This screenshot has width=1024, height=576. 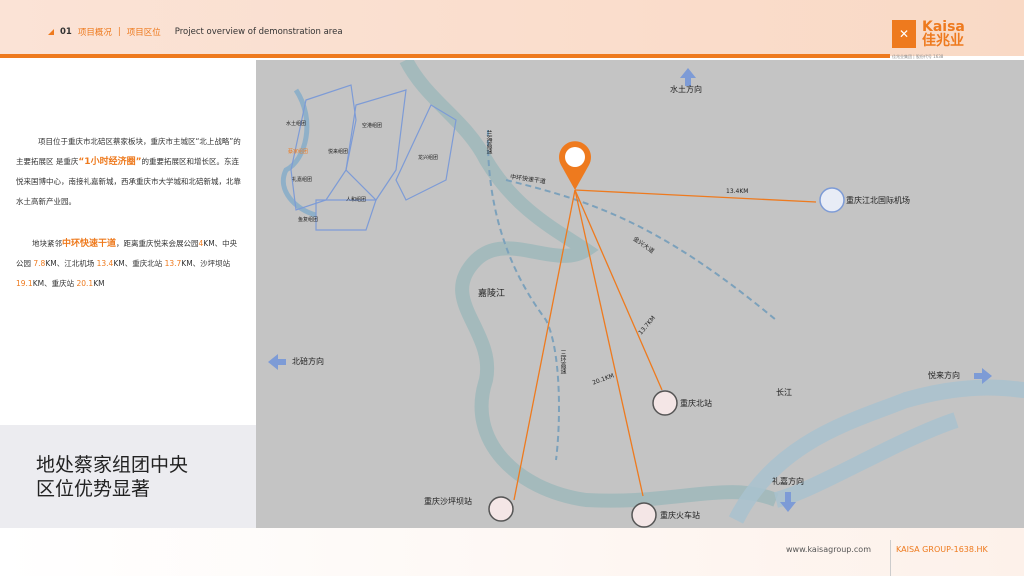 What do you see at coordinates (157, 243) in the screenshot?
I see `text: ，距离重庆悦来会展公园` at bounding box center [157, 243].